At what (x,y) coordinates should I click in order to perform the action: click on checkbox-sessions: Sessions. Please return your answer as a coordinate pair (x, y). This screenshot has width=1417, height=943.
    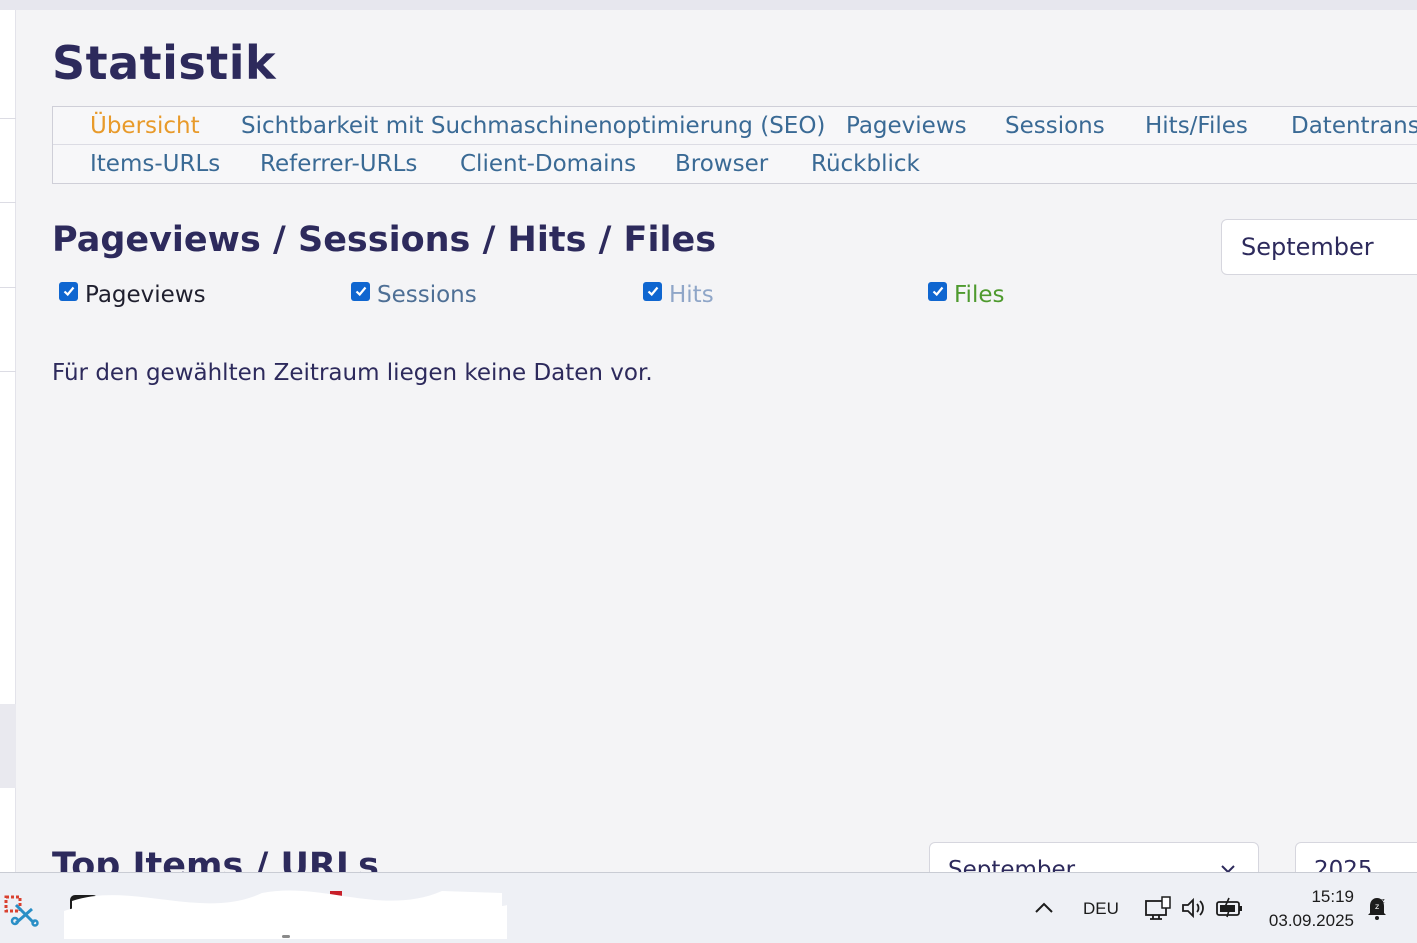
    Looking at the image, I should click on (414, 295).